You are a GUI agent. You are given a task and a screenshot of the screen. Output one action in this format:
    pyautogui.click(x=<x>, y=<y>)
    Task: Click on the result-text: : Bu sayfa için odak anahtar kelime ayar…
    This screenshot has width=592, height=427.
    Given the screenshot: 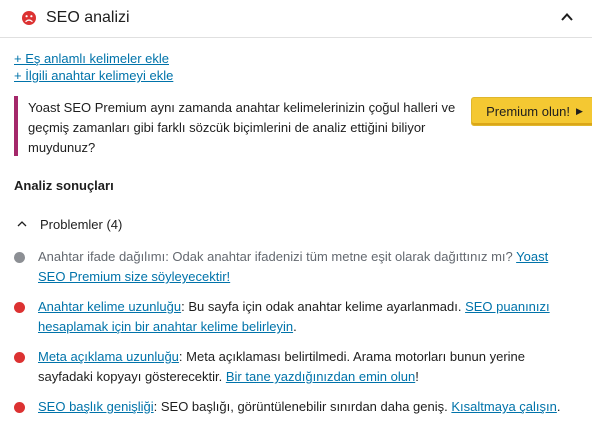 What is the action you would take?
    pyautogui.click(x=323, y=306)
    